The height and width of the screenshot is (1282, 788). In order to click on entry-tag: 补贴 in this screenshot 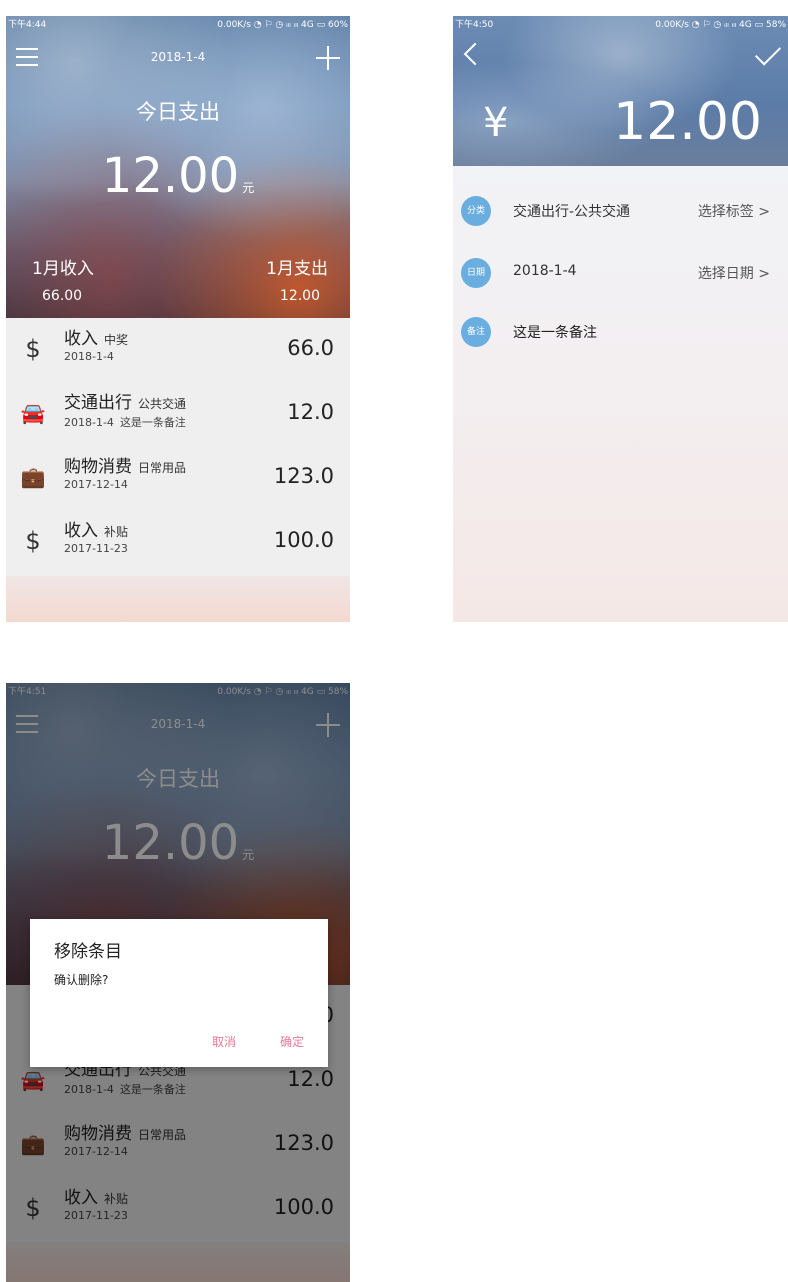, I will do `click(116, 532)`.